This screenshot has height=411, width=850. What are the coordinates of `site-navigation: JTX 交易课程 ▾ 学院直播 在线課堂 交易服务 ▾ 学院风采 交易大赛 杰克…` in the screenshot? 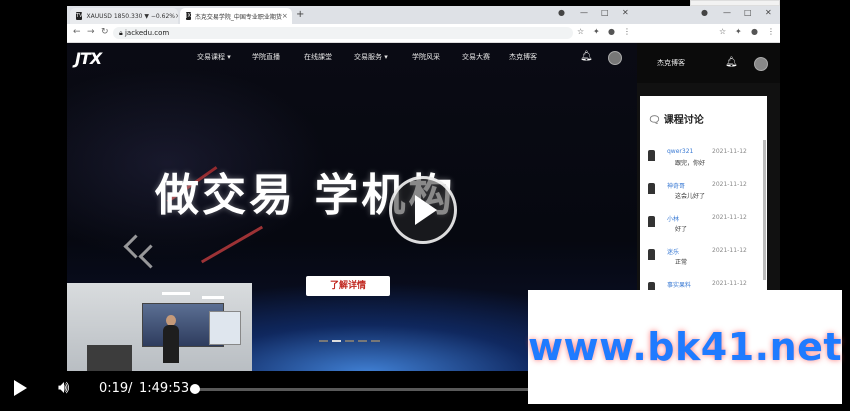 It's located at (352, 58).